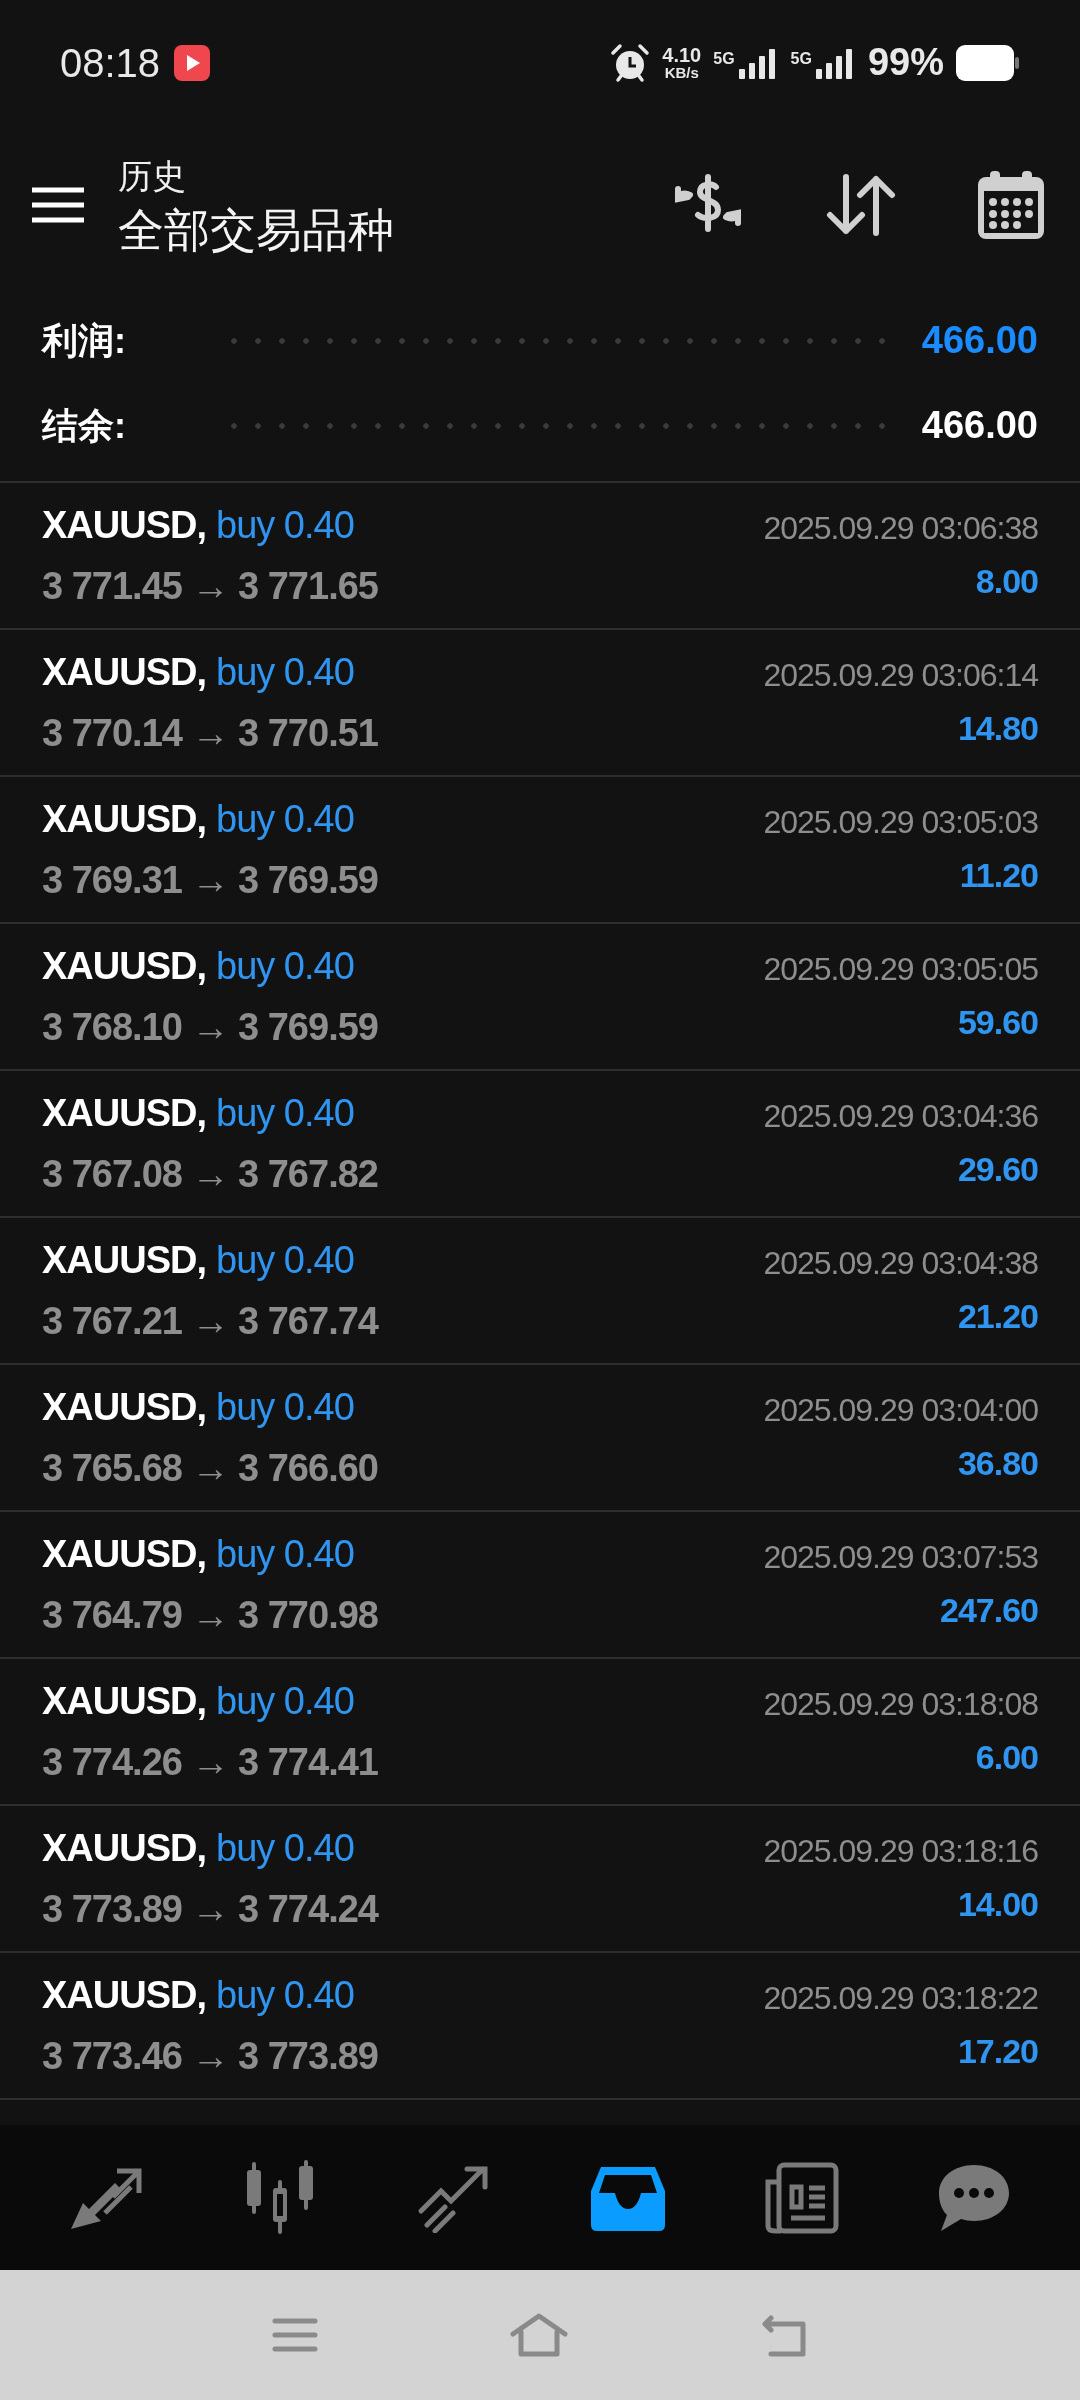 This screenshot has width=1080, height=2400. I want to click on trade-prices: 3 765.68 → 3 766.60, so click(210, 1468).